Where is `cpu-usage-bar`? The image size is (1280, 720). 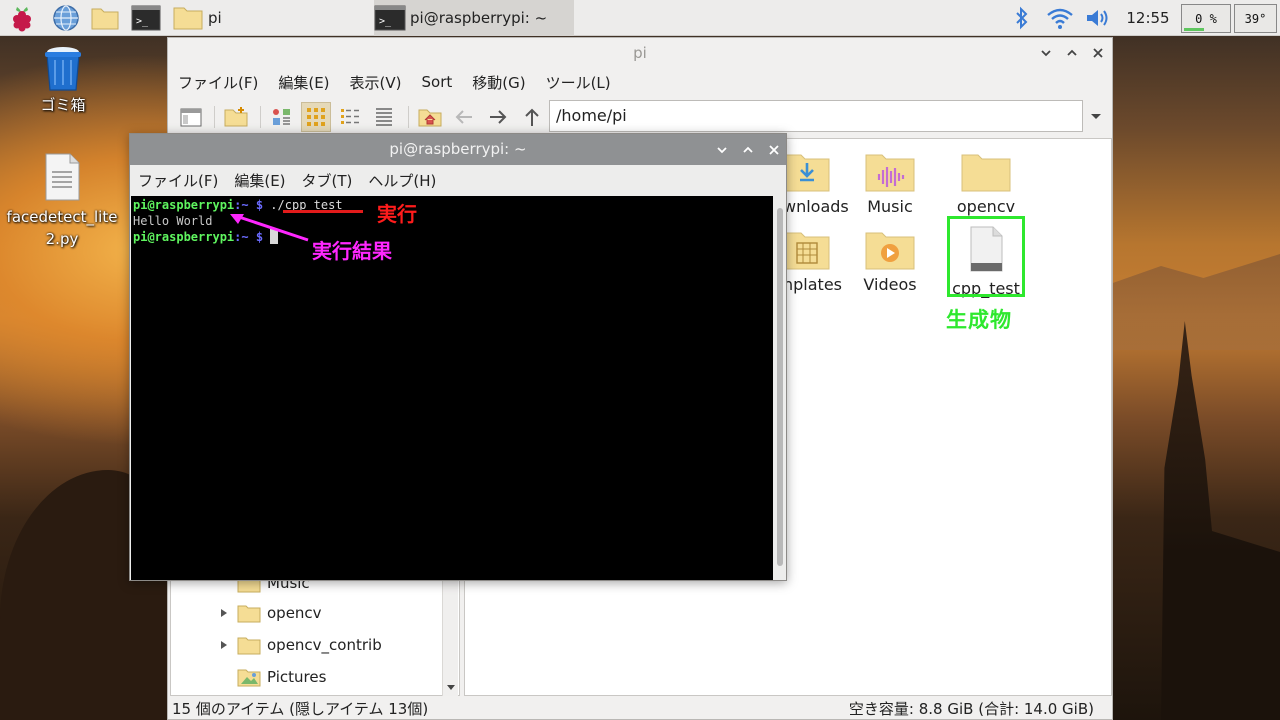
cpu-usage-bar is located at coordinates (1194, 29).